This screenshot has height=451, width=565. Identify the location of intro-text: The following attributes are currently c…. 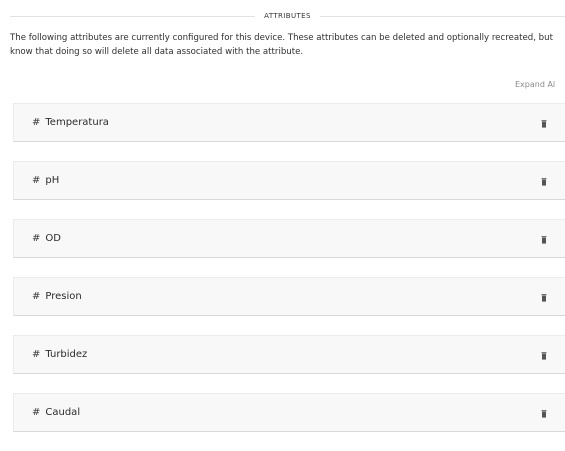
(281, 45).